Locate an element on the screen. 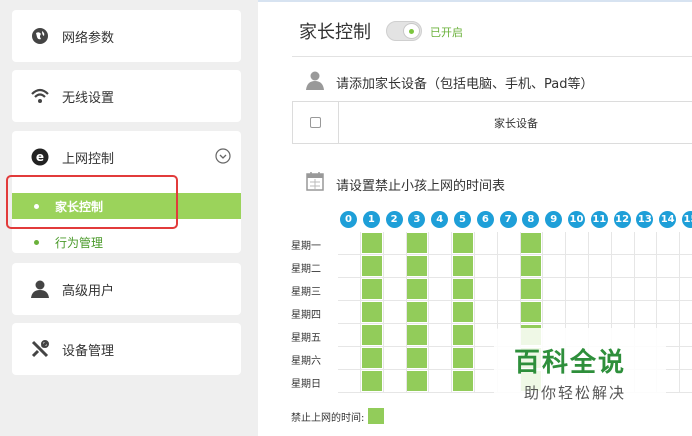 This screenshot has height=436, width=692. sidebar-item-device-management: 设备管理 is located at coordinates (126, 349).